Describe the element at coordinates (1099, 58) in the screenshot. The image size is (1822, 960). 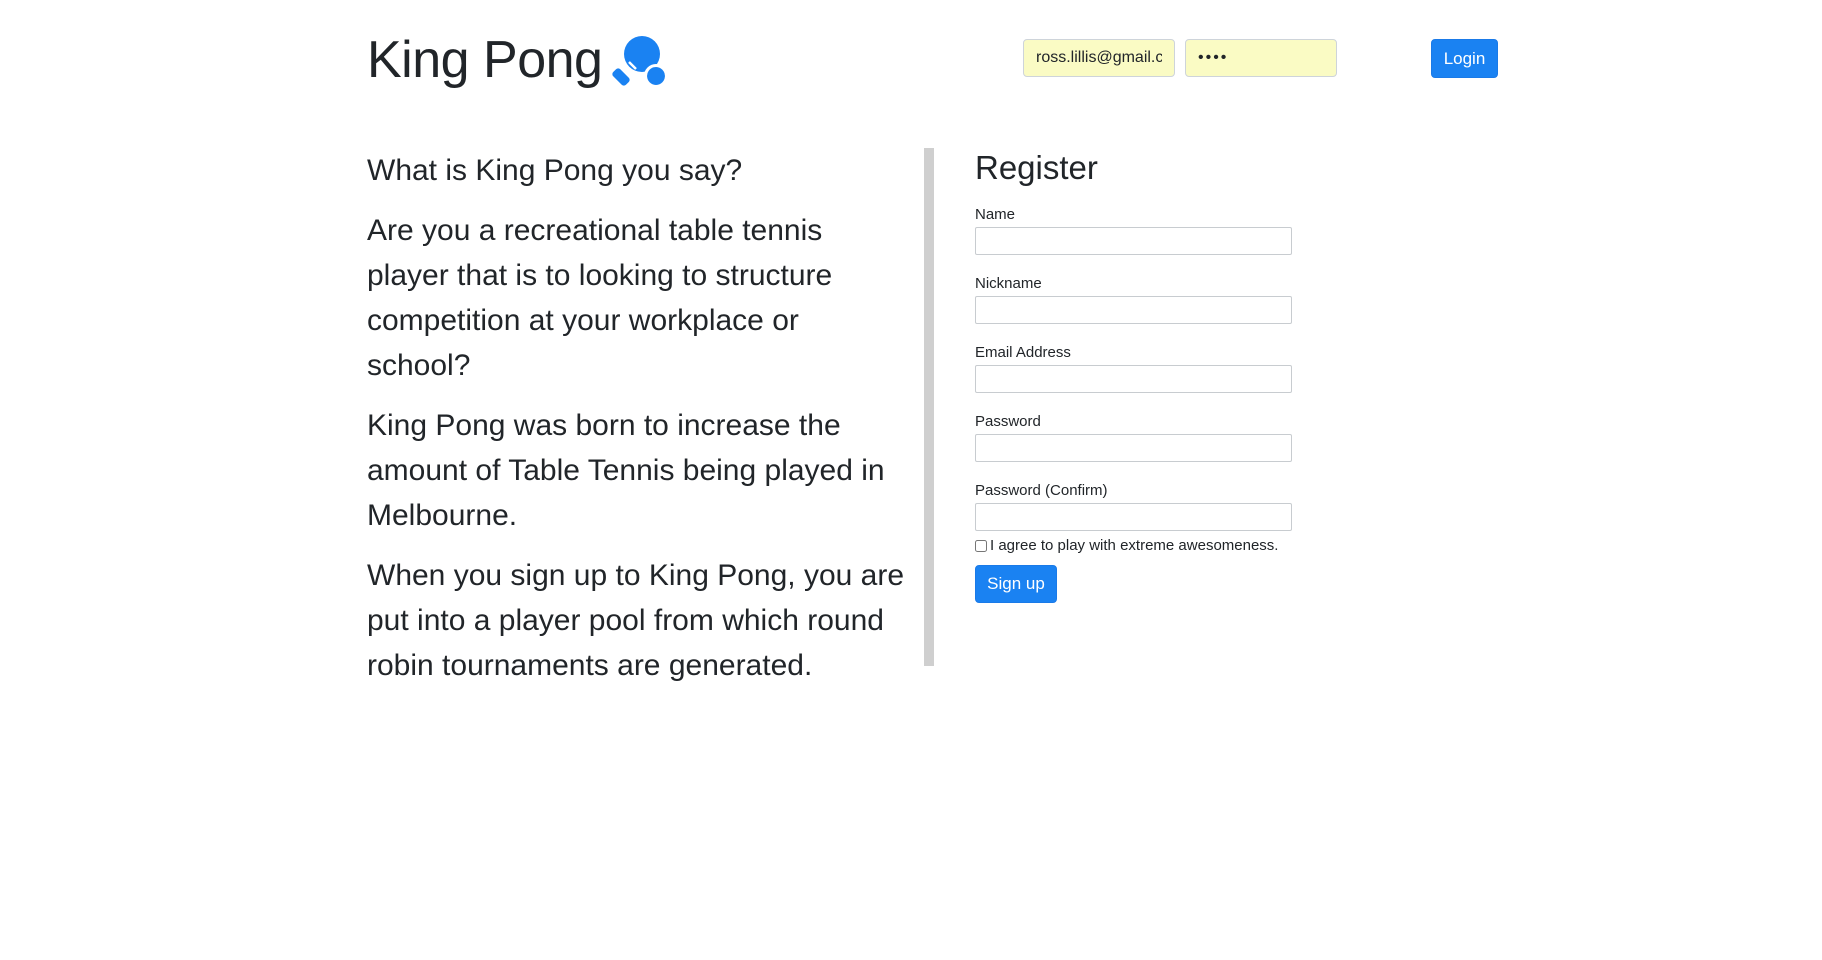
I see `login-email-input` at that location.